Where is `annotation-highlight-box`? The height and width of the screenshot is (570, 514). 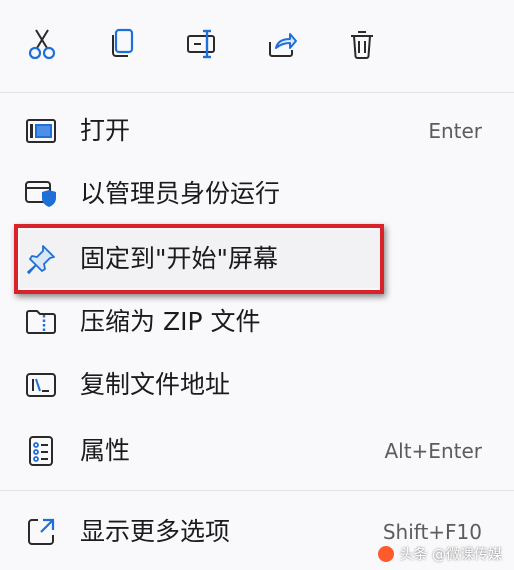 annotation-highlight-box is located at coordinates (199, 259).